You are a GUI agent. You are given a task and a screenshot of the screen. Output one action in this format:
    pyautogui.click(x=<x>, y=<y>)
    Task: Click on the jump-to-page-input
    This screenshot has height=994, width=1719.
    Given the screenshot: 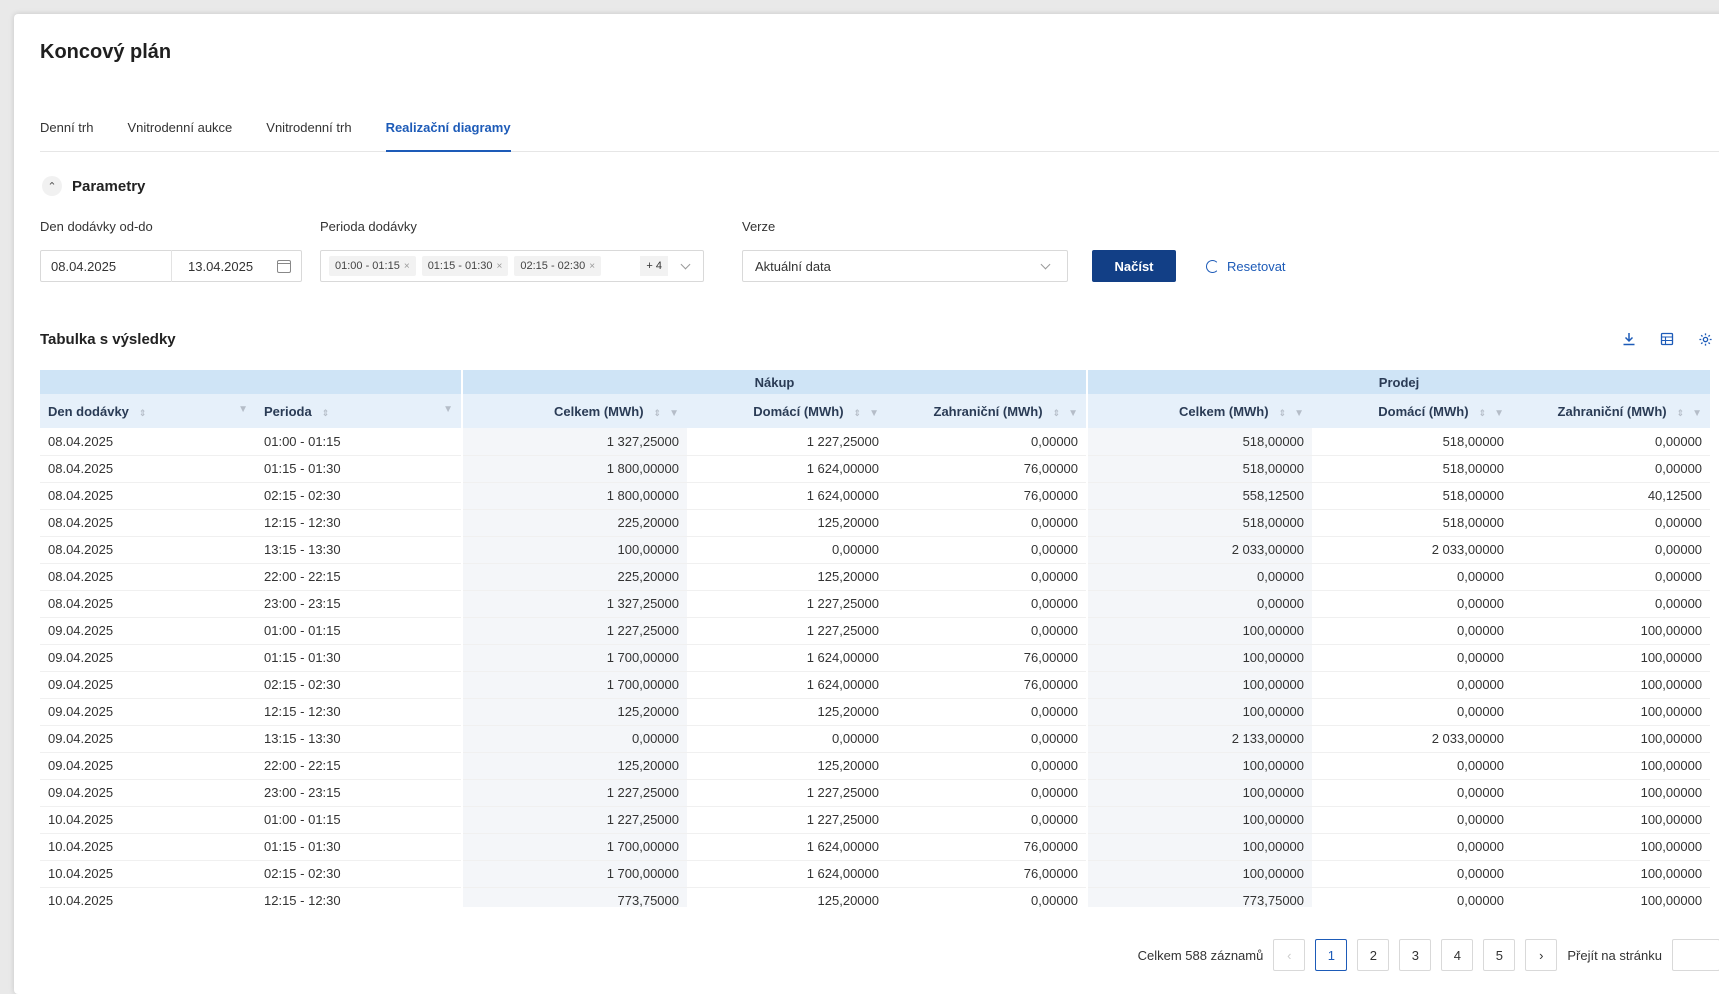 What is the action you would take?
    pyautogui.click(x=1695, y=955)
    